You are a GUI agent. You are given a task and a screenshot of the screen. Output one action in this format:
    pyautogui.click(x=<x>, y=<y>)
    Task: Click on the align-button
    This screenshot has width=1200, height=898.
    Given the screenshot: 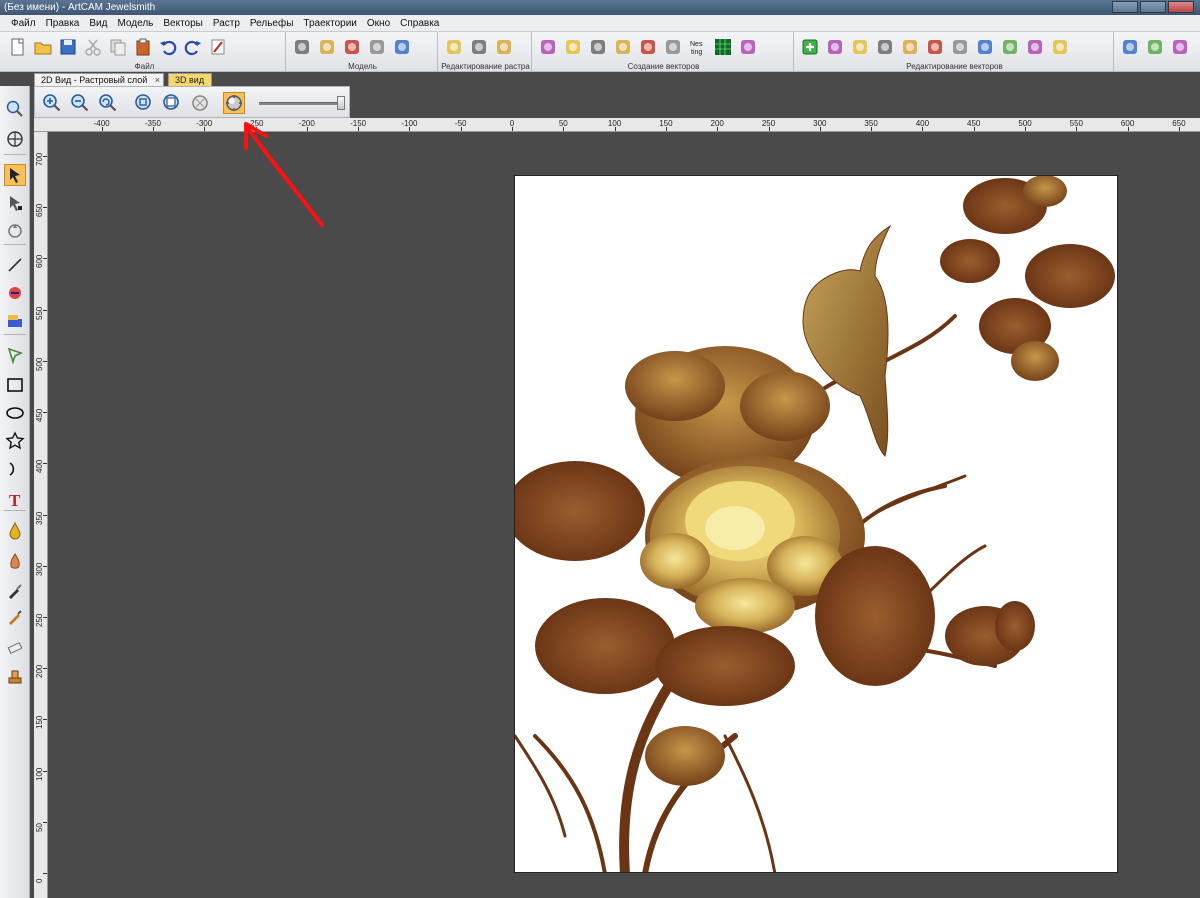 What is the action you would take?
    pyautogui.click(x=910, y=47)
    